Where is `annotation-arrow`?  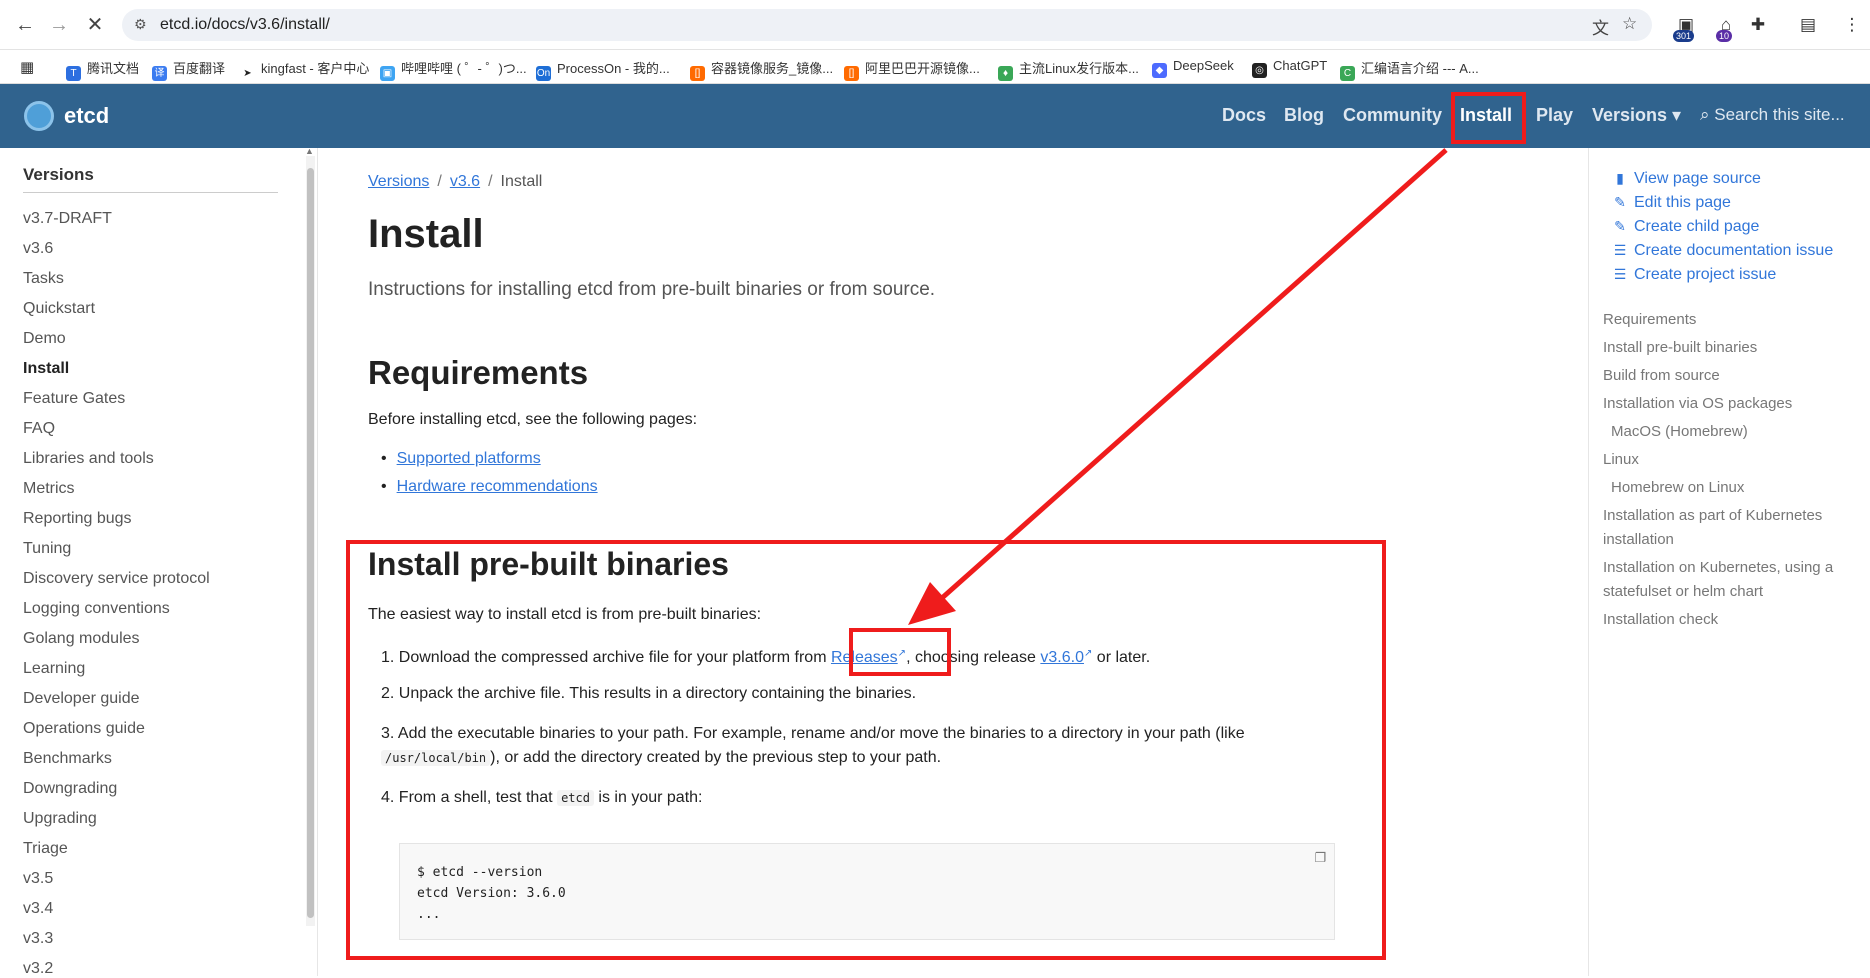 annotation-arrow is located at coordinates (1178, 386).